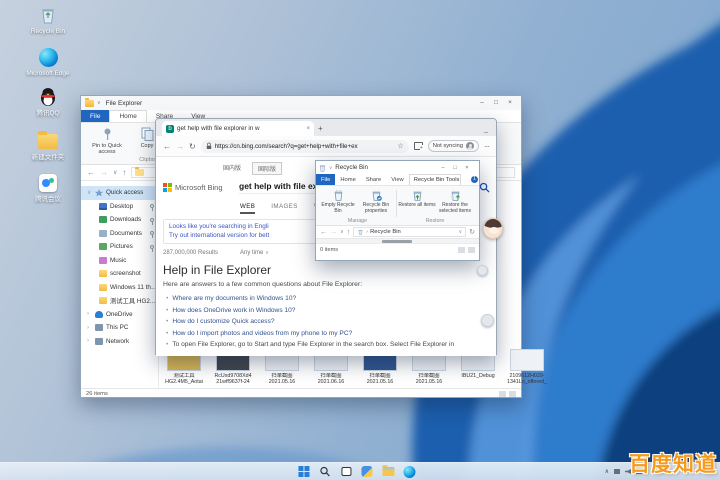 The width and height of the screenshot is (720, 480). Describe the element at coordinates (301, 393) in the screenshot. I see `explorer-status-bar: 26 items` at that location.